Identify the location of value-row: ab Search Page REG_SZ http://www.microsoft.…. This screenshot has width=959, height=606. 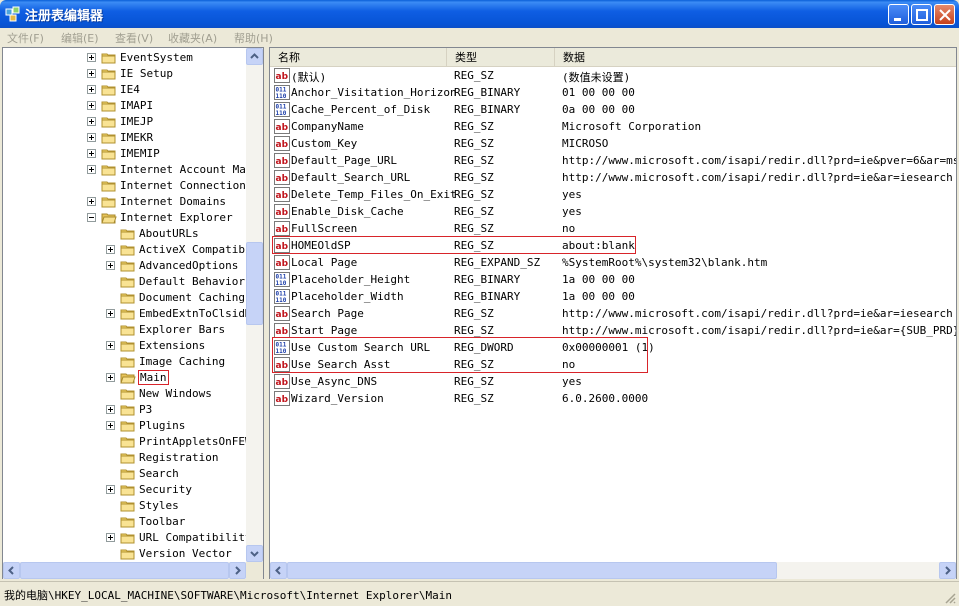
(613, 313).